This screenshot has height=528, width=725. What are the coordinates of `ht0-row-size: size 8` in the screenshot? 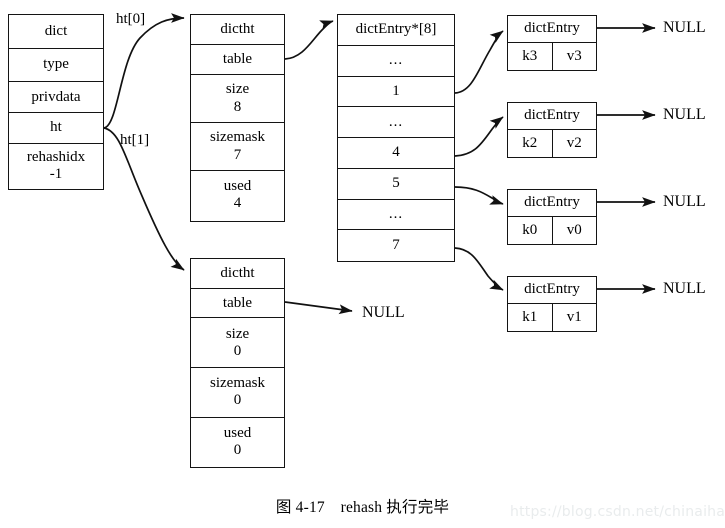 It's located at (237, 99).